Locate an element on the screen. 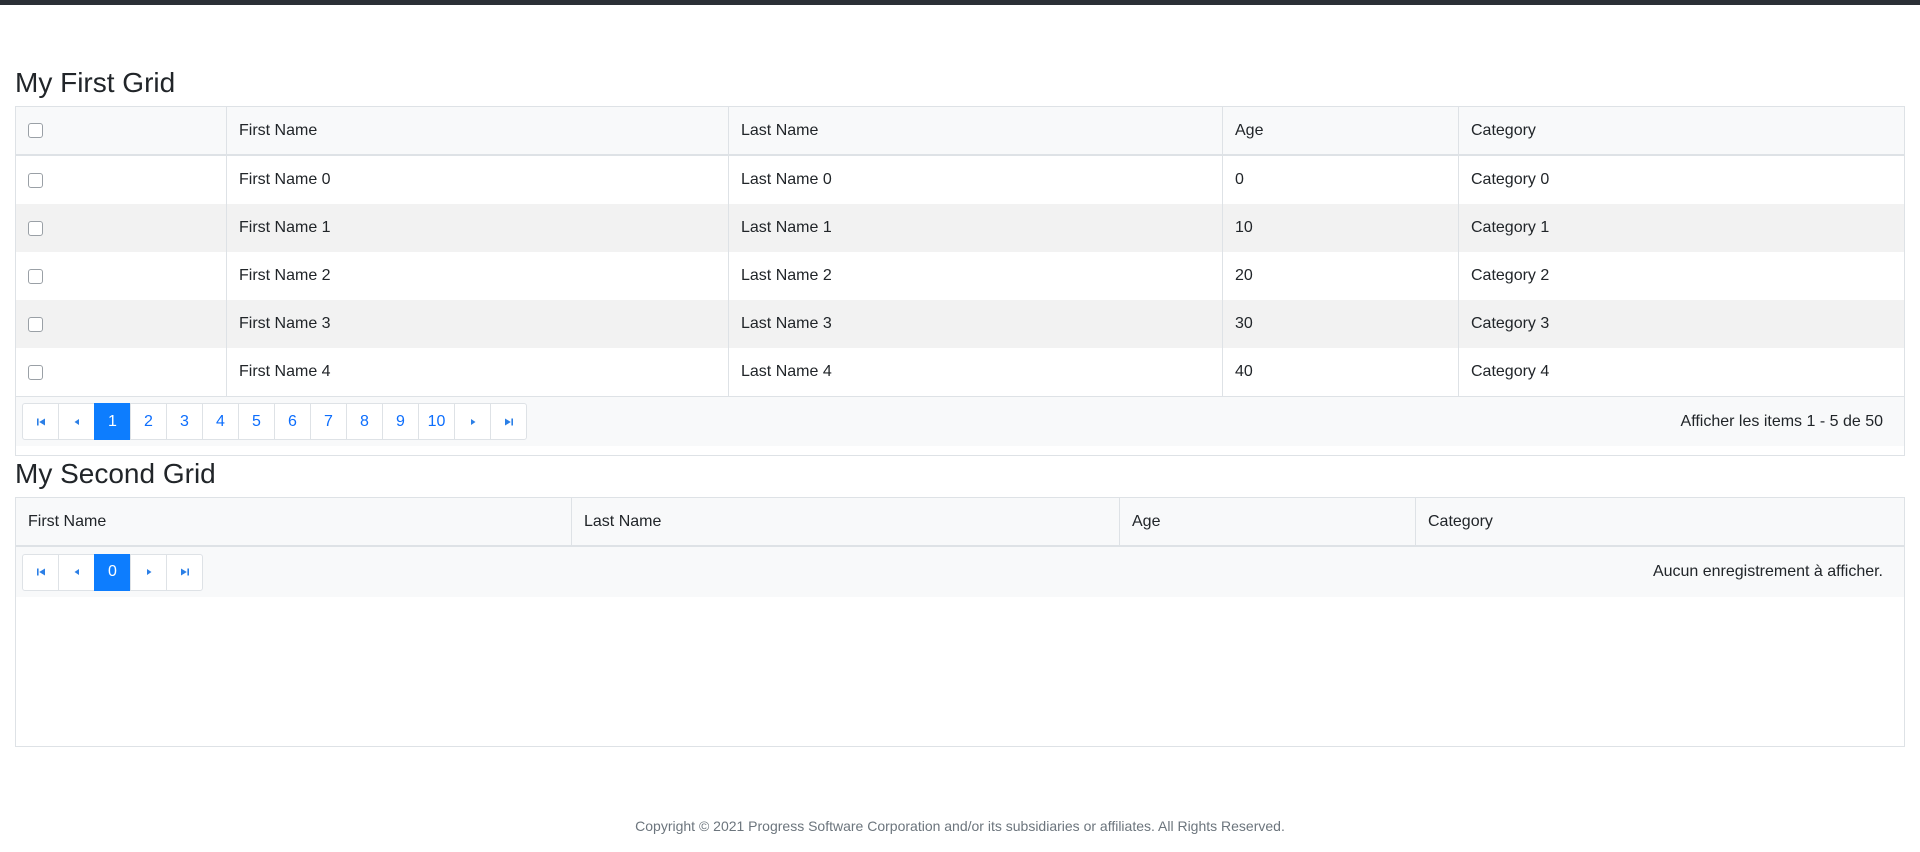 The height and width of the screenshot is (852, 1920). age-cell: 30 is located at coordinates (1340, 324).